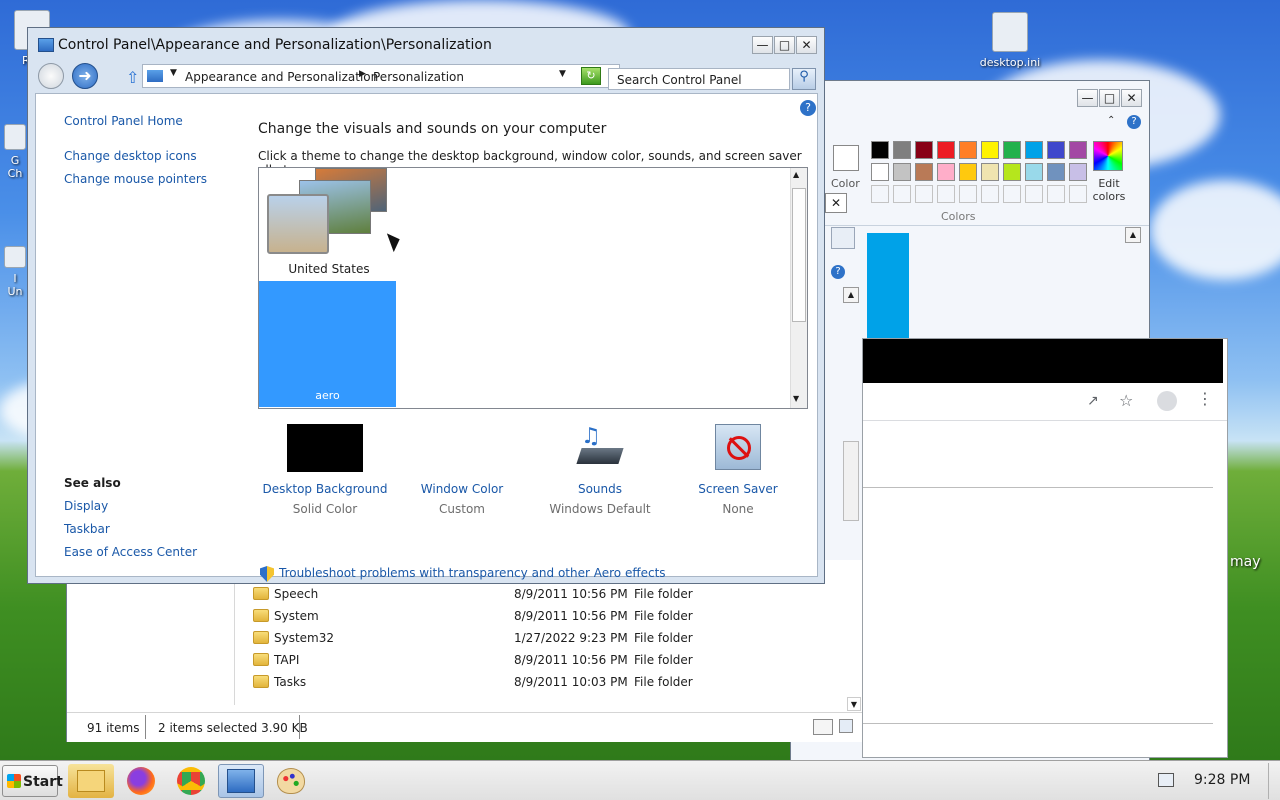 The height and width of the screenshot is (800, 1280). Describe the element at coordinates (851, 481) in the screenshot. I see `inner-scrollbar-thumb` at that location.